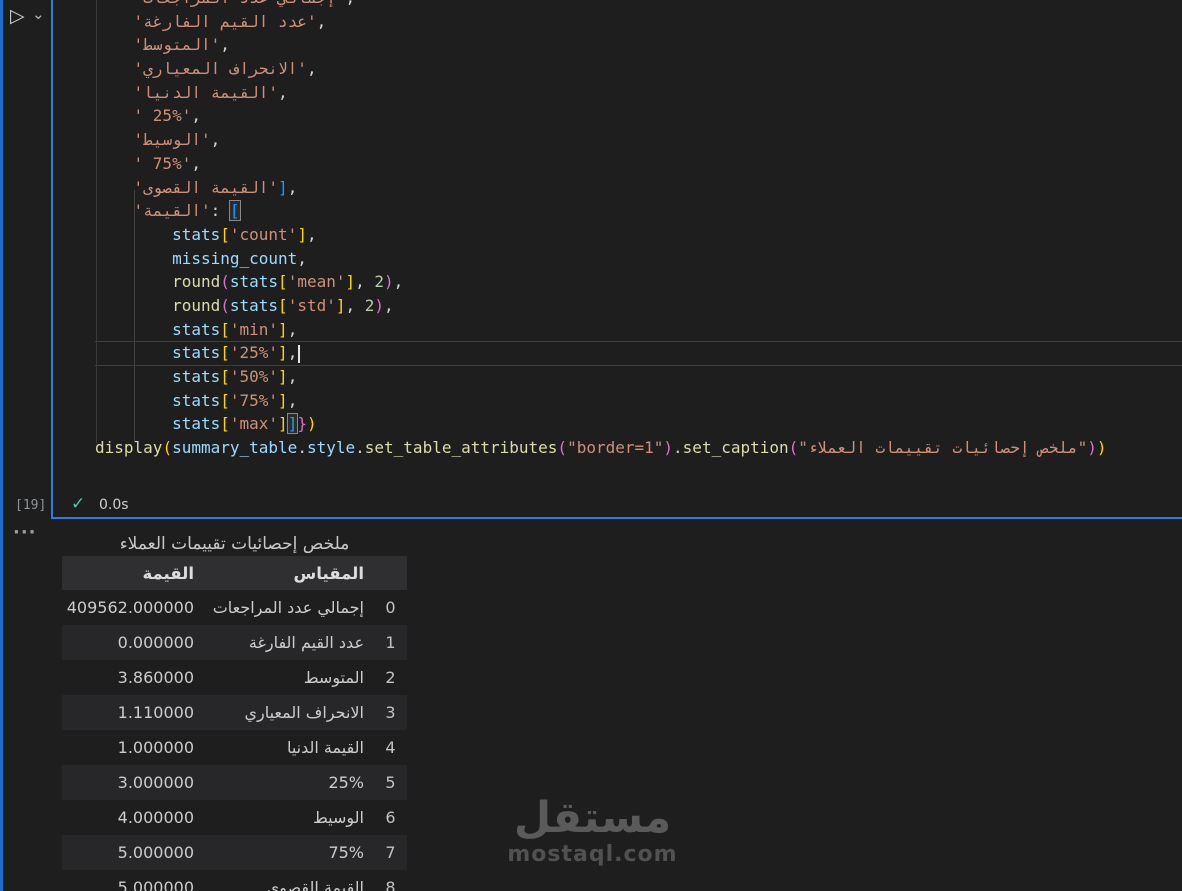  Describe the element at coordinates (299, 353) in the screenshot. I see `text-cursor` at that location.